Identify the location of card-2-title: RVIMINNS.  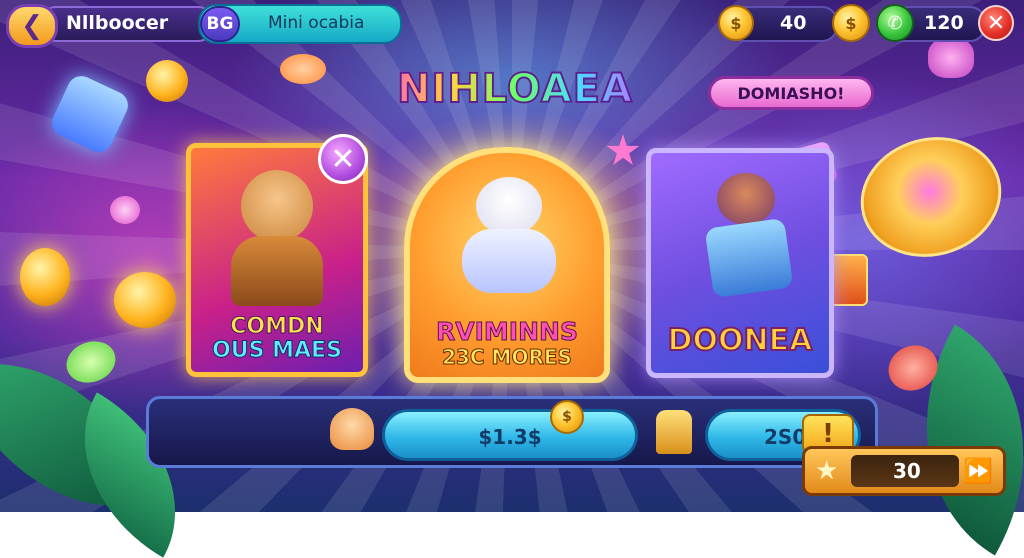
(507, 332).